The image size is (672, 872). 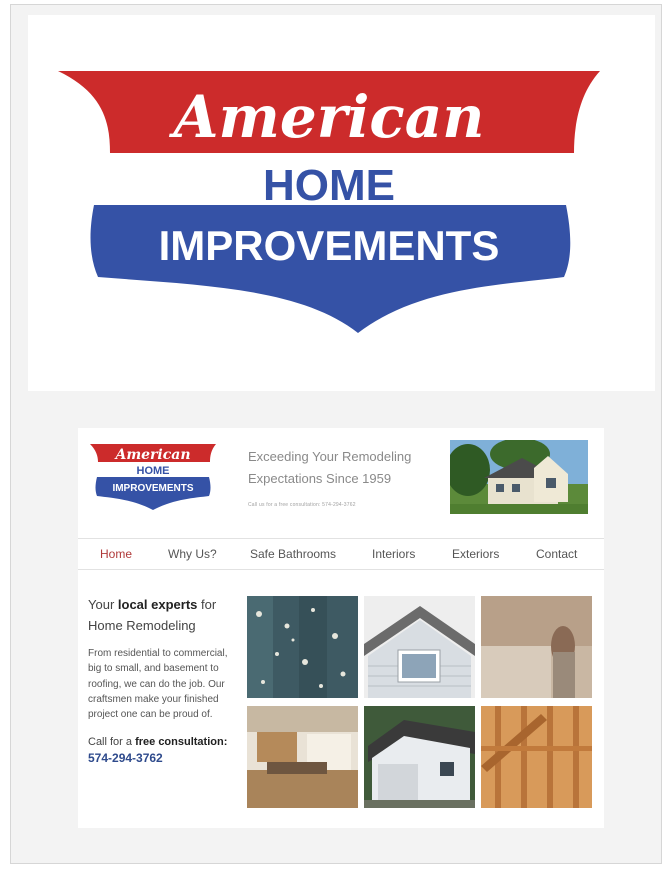 What do you see at coordinates (536, 757) in the screenshot?
I see `tile-wood-framing` at bounding box center [536, 757].